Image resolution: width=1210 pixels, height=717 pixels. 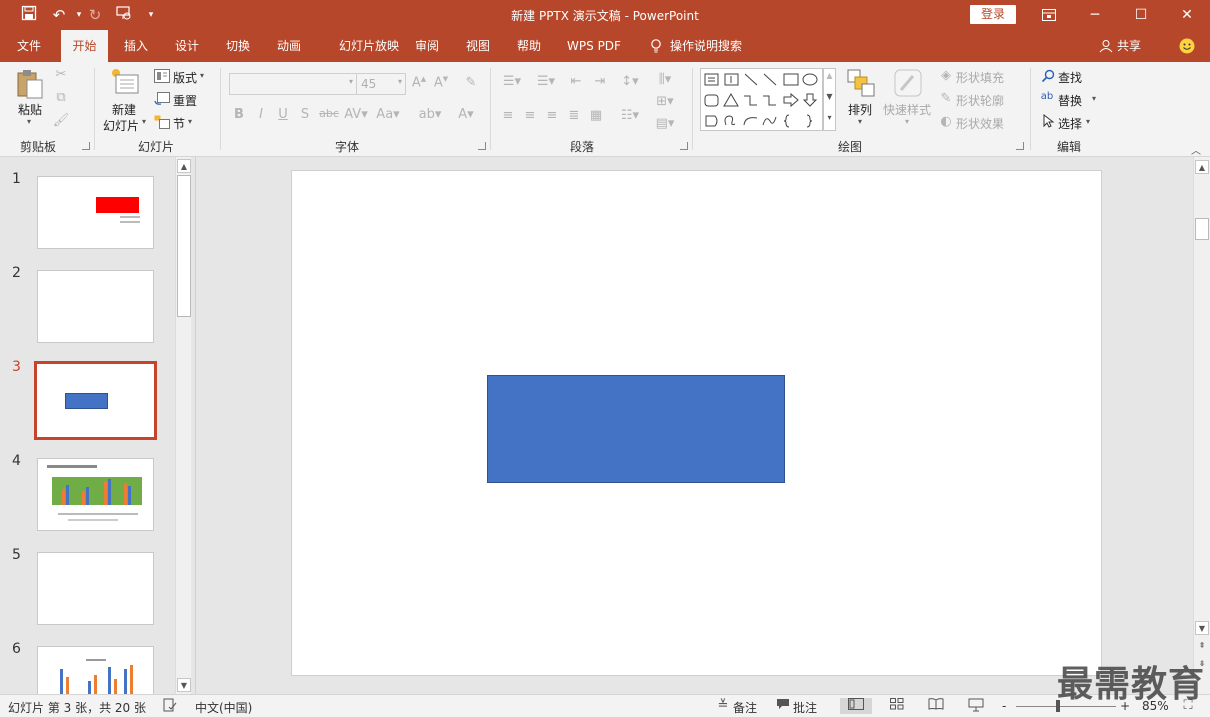 What do you see at coordinates (783, 706) in the screenshot?
I see `comment-icon` at bounding box center [783, 706].